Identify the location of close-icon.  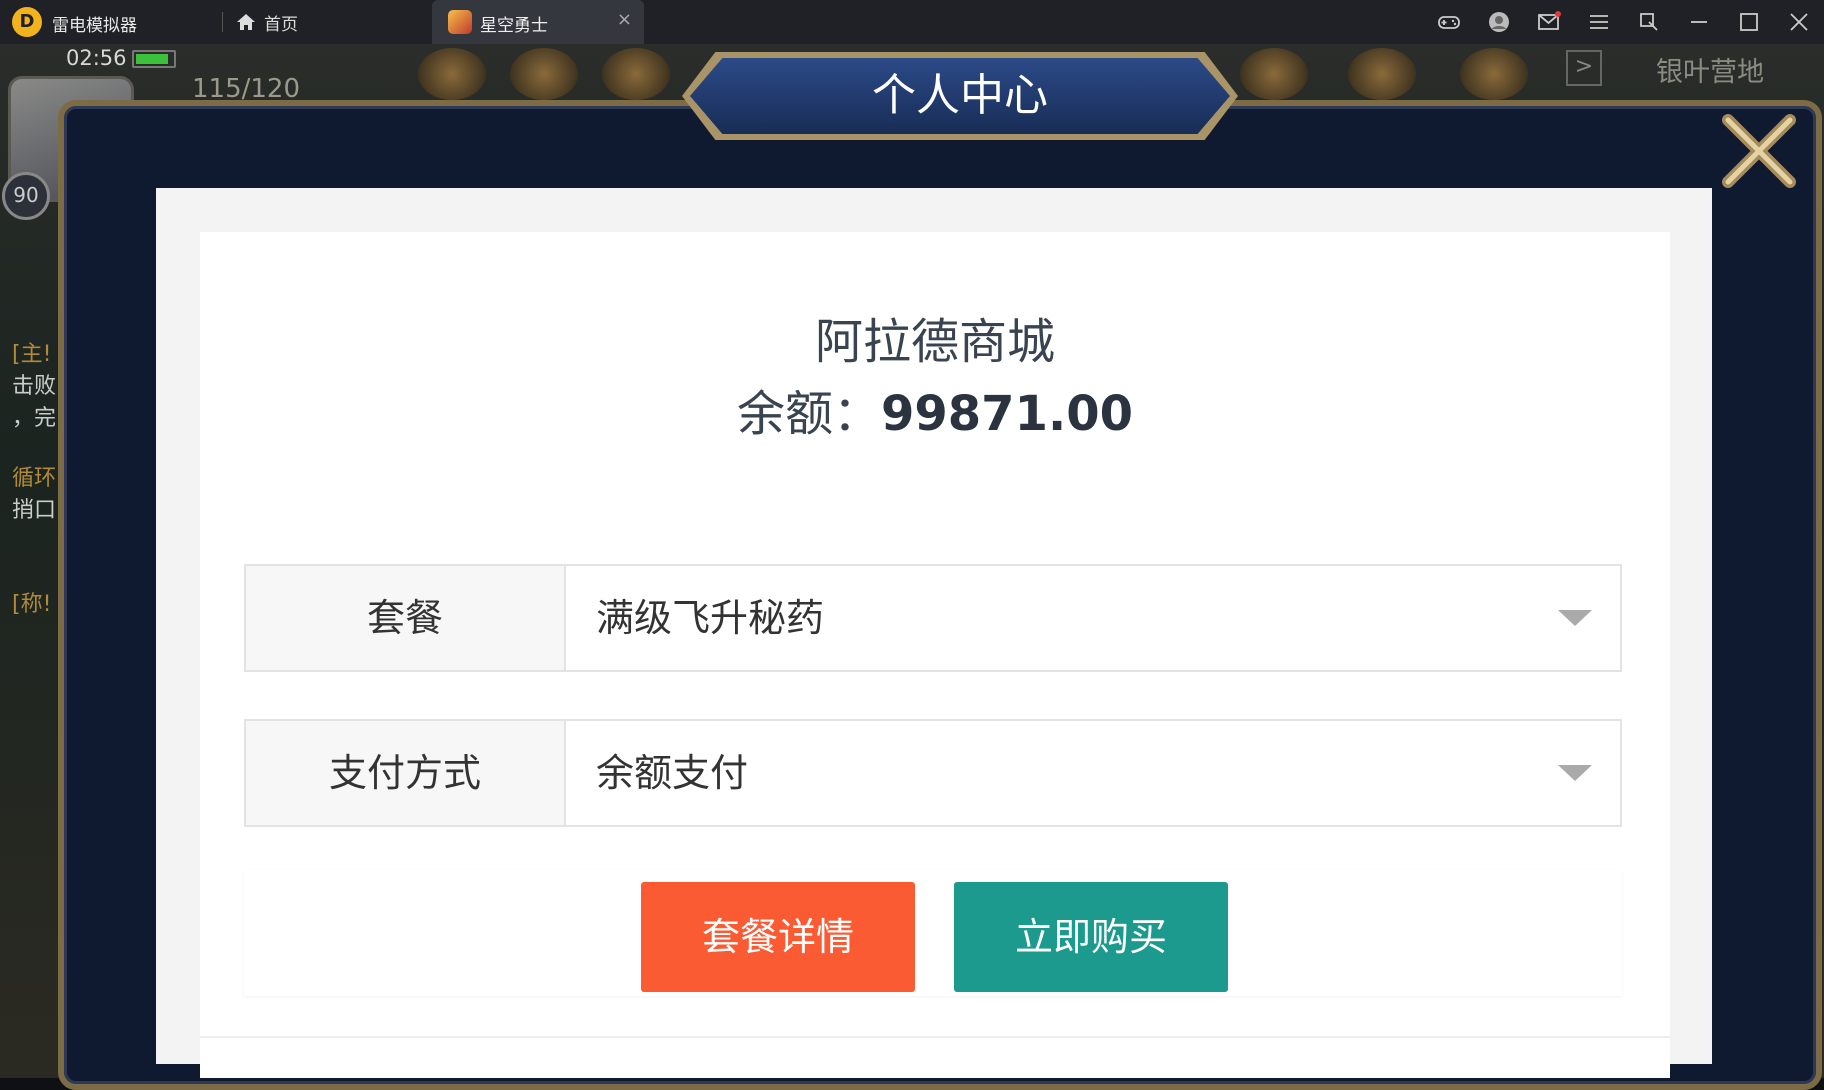
(1799, 22).